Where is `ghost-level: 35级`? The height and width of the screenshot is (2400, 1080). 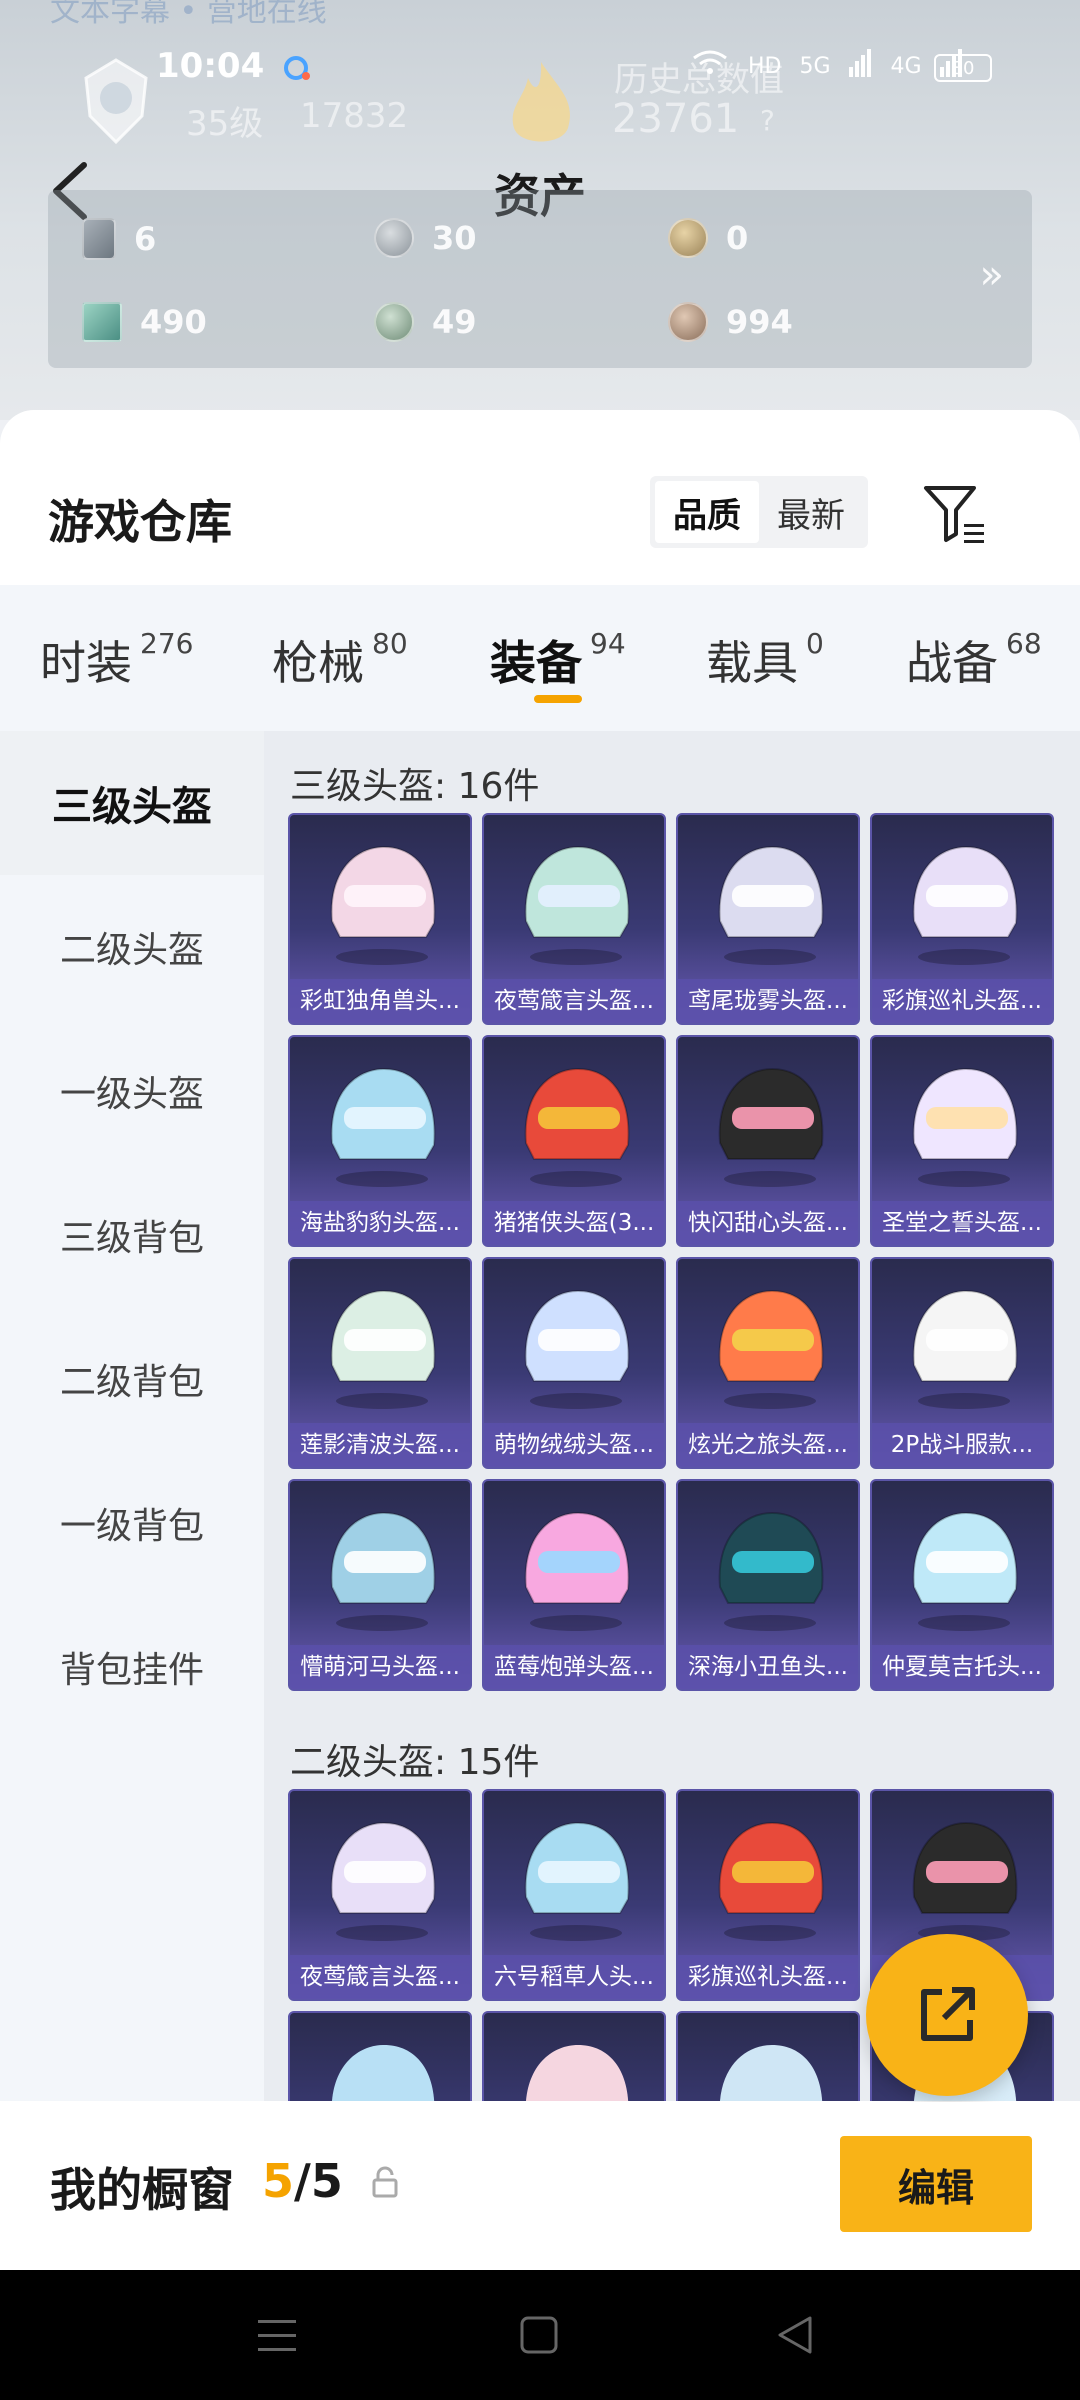
ghost-level: 35级 is located at coordinates (225, 124).